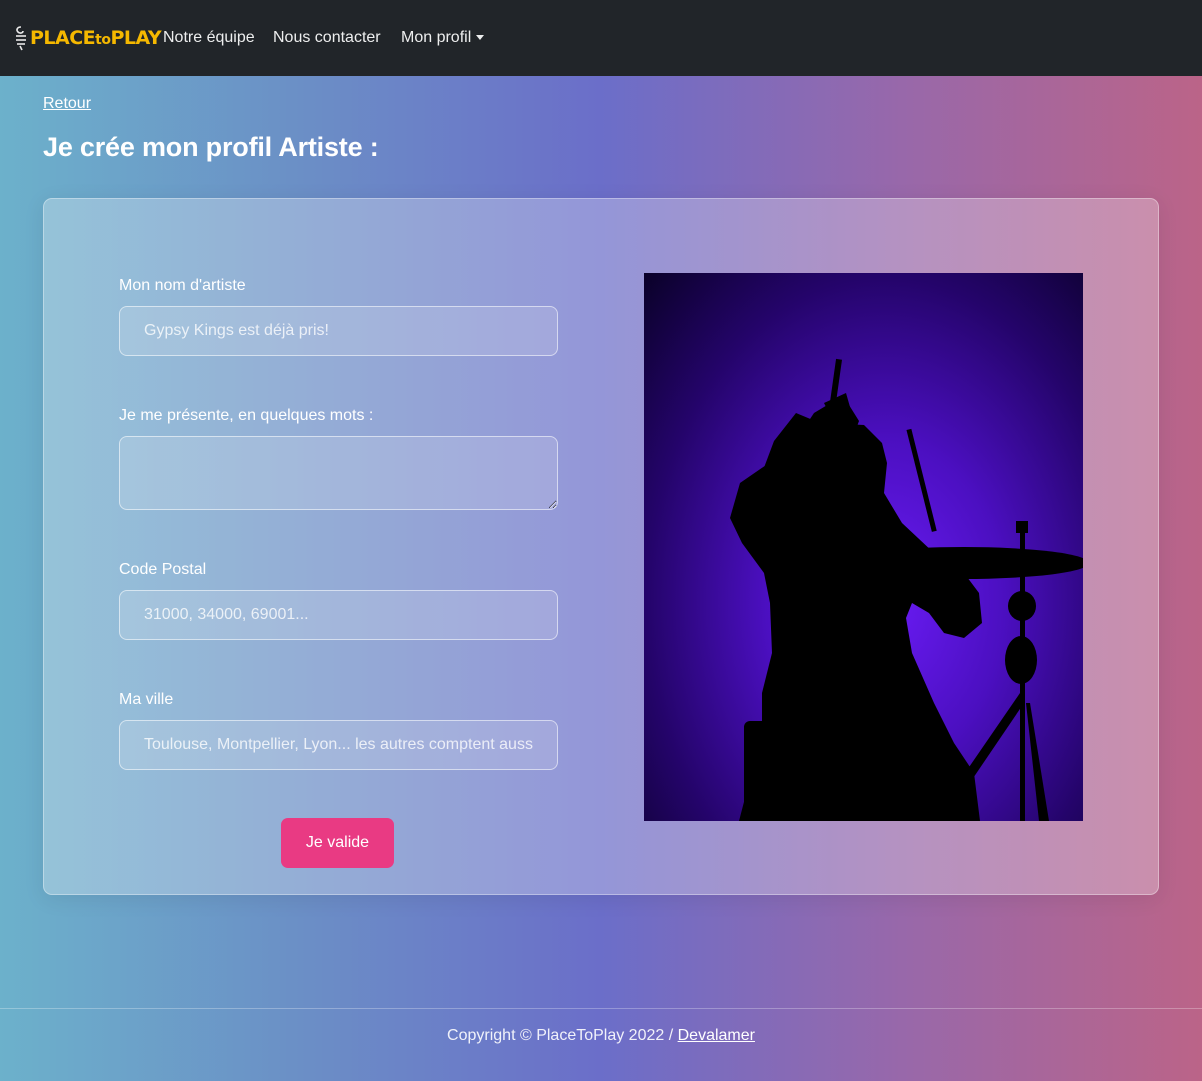 The width and height of the screenshot is (1202, 1081). What do you see at coordinates (436, 37) in the screenshot?
I see `nav-profile-label: Mon profil` at bounding box center [436, 37].